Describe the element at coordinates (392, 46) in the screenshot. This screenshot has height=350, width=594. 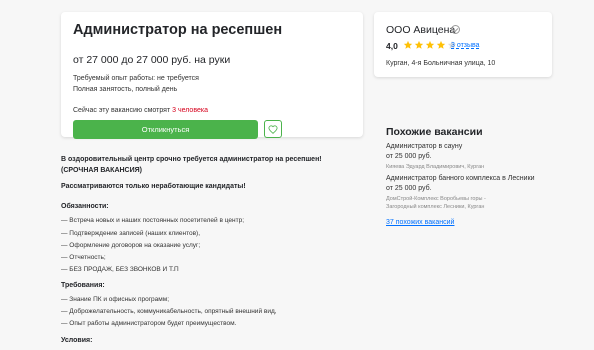
I see `rating-value: 4,0` at that location.